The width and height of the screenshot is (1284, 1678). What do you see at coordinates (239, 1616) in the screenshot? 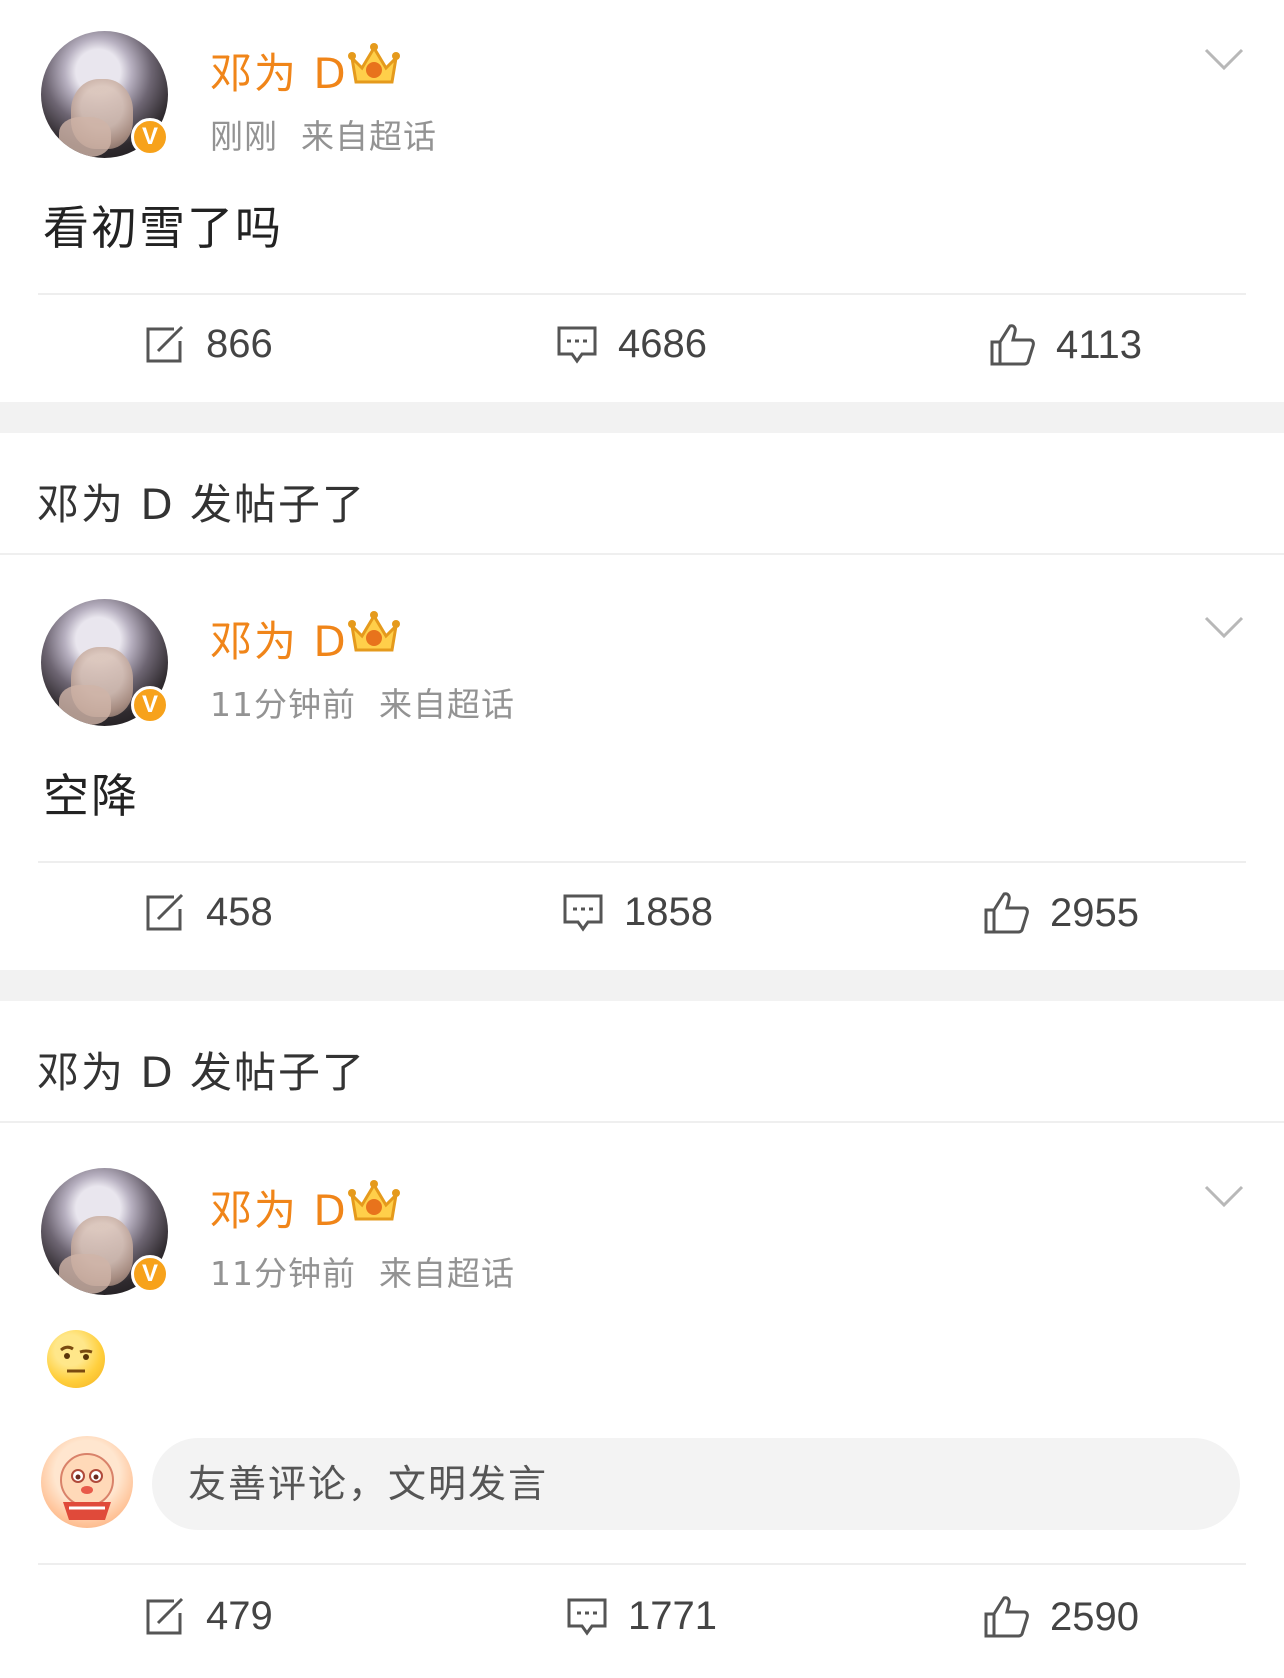
I see `repost-count: 479` at bounding box center [239, 1616].